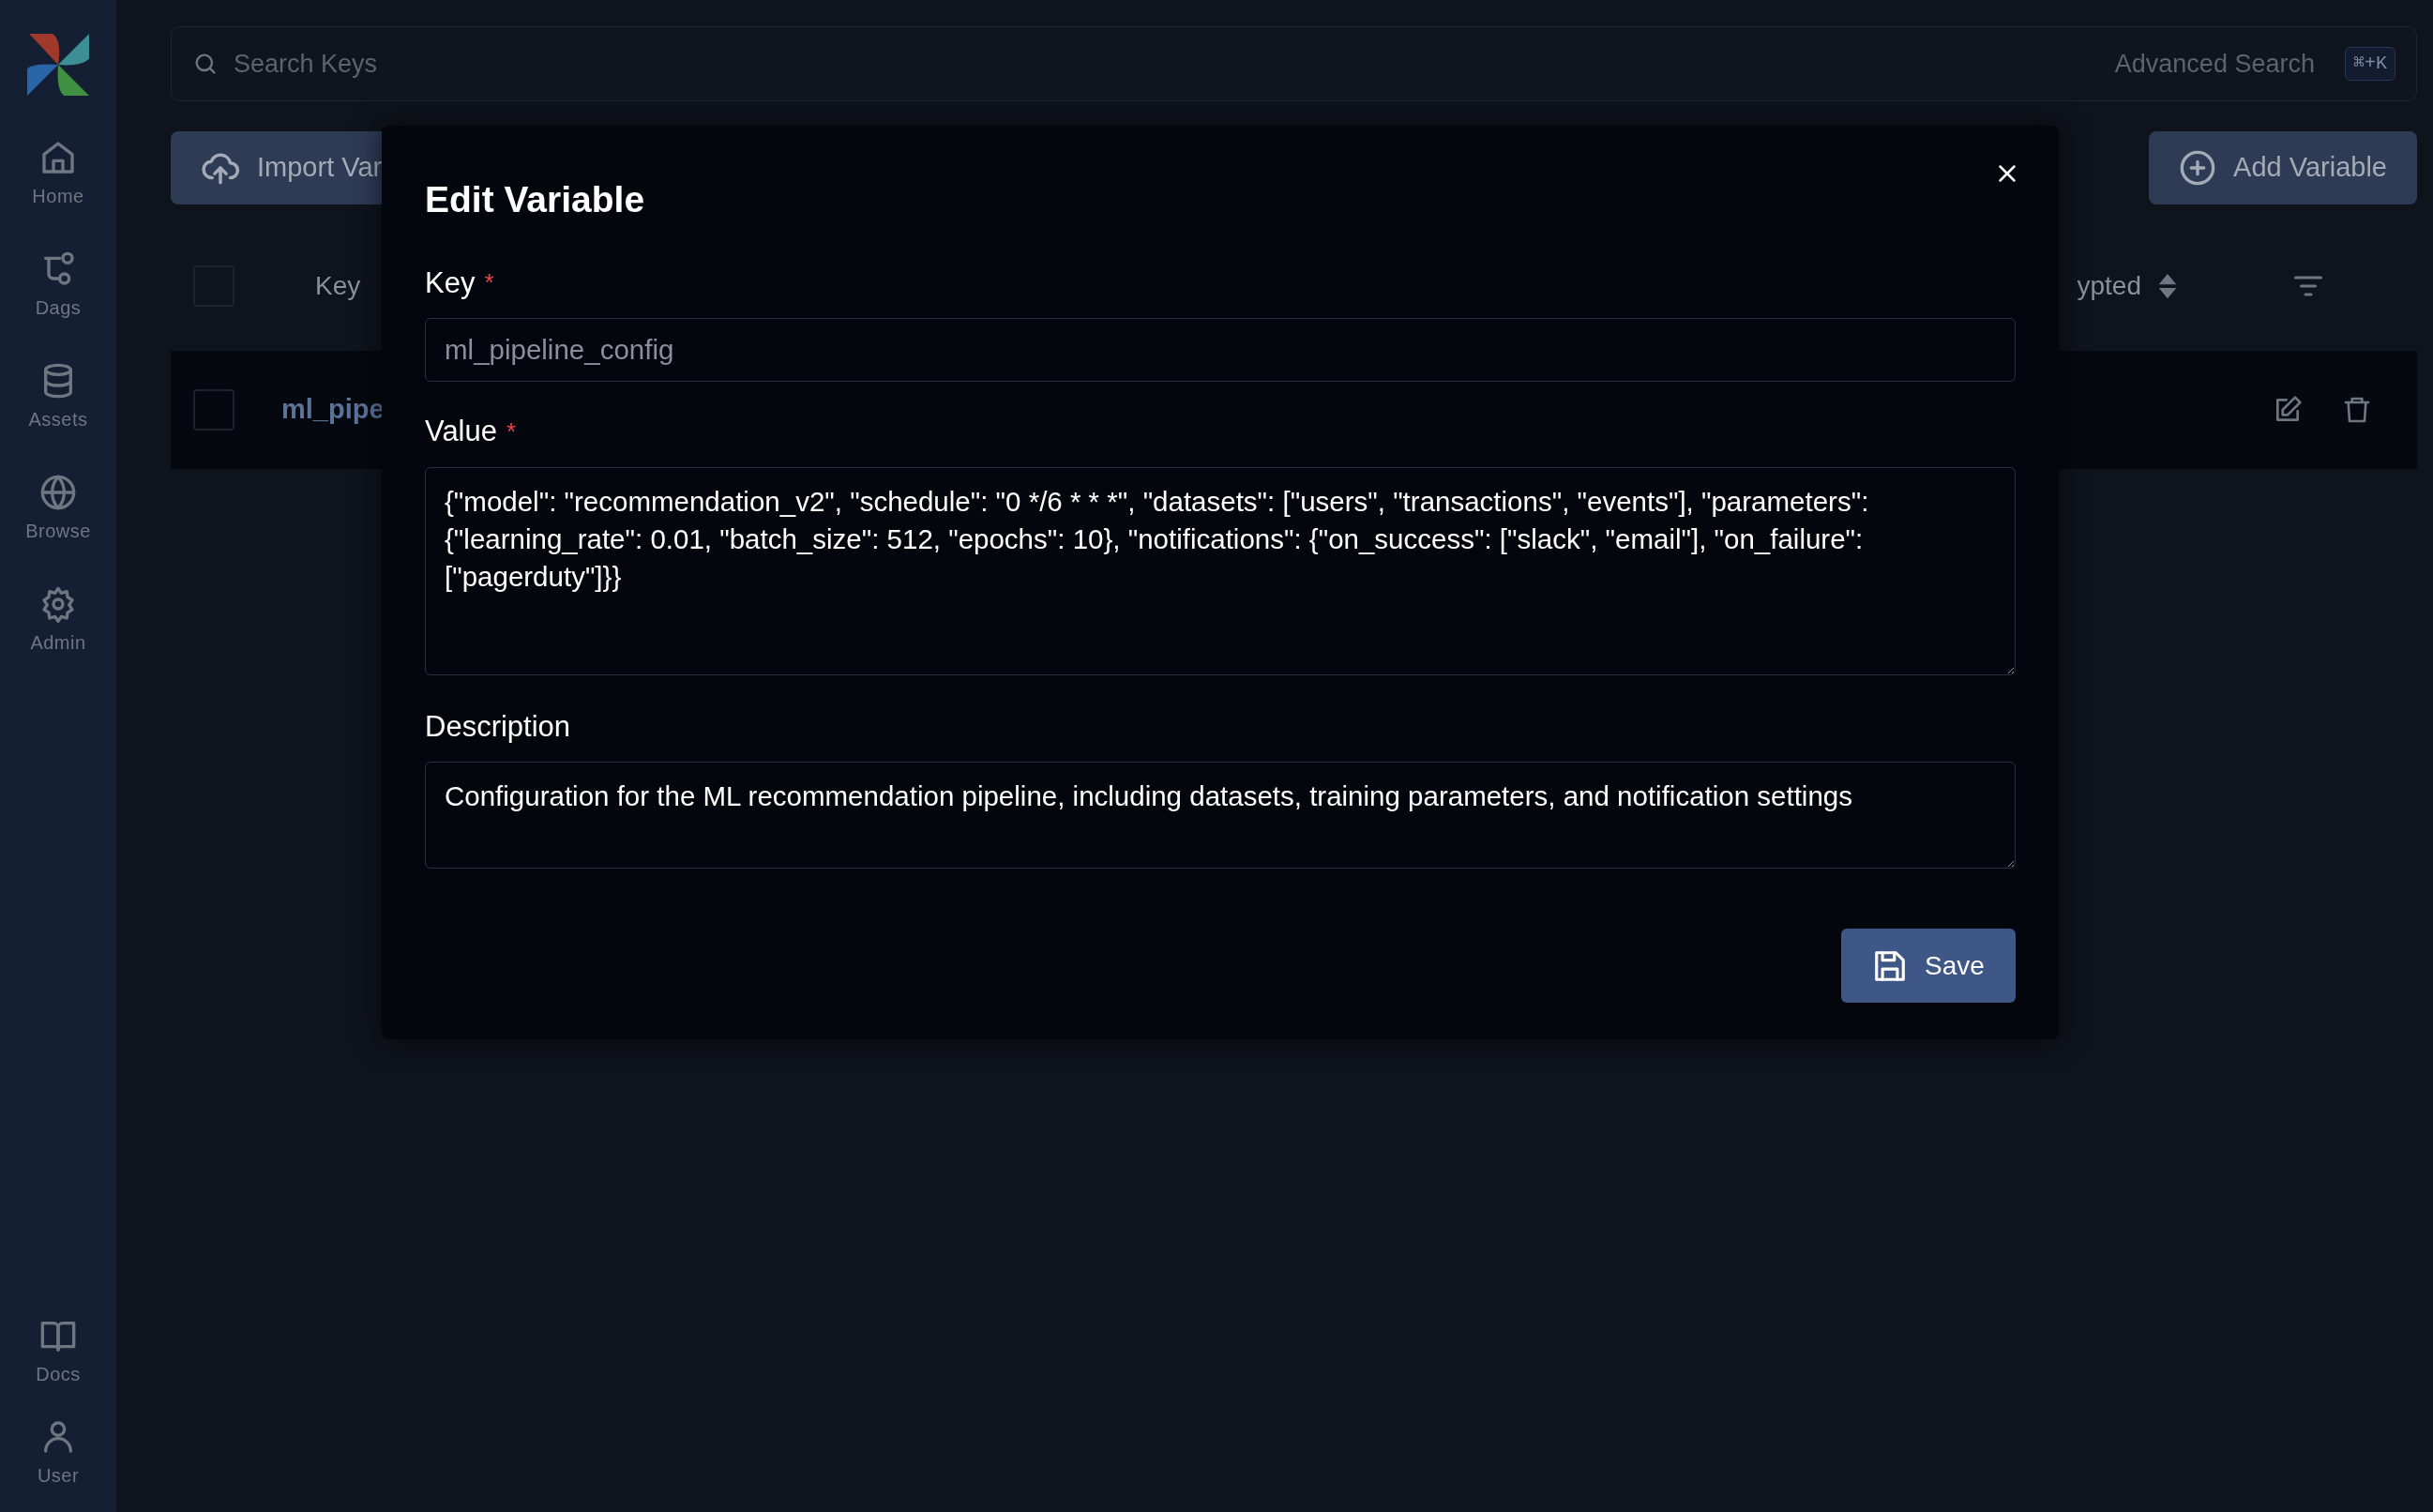  I want to click on checkbox, so click(214, 410).